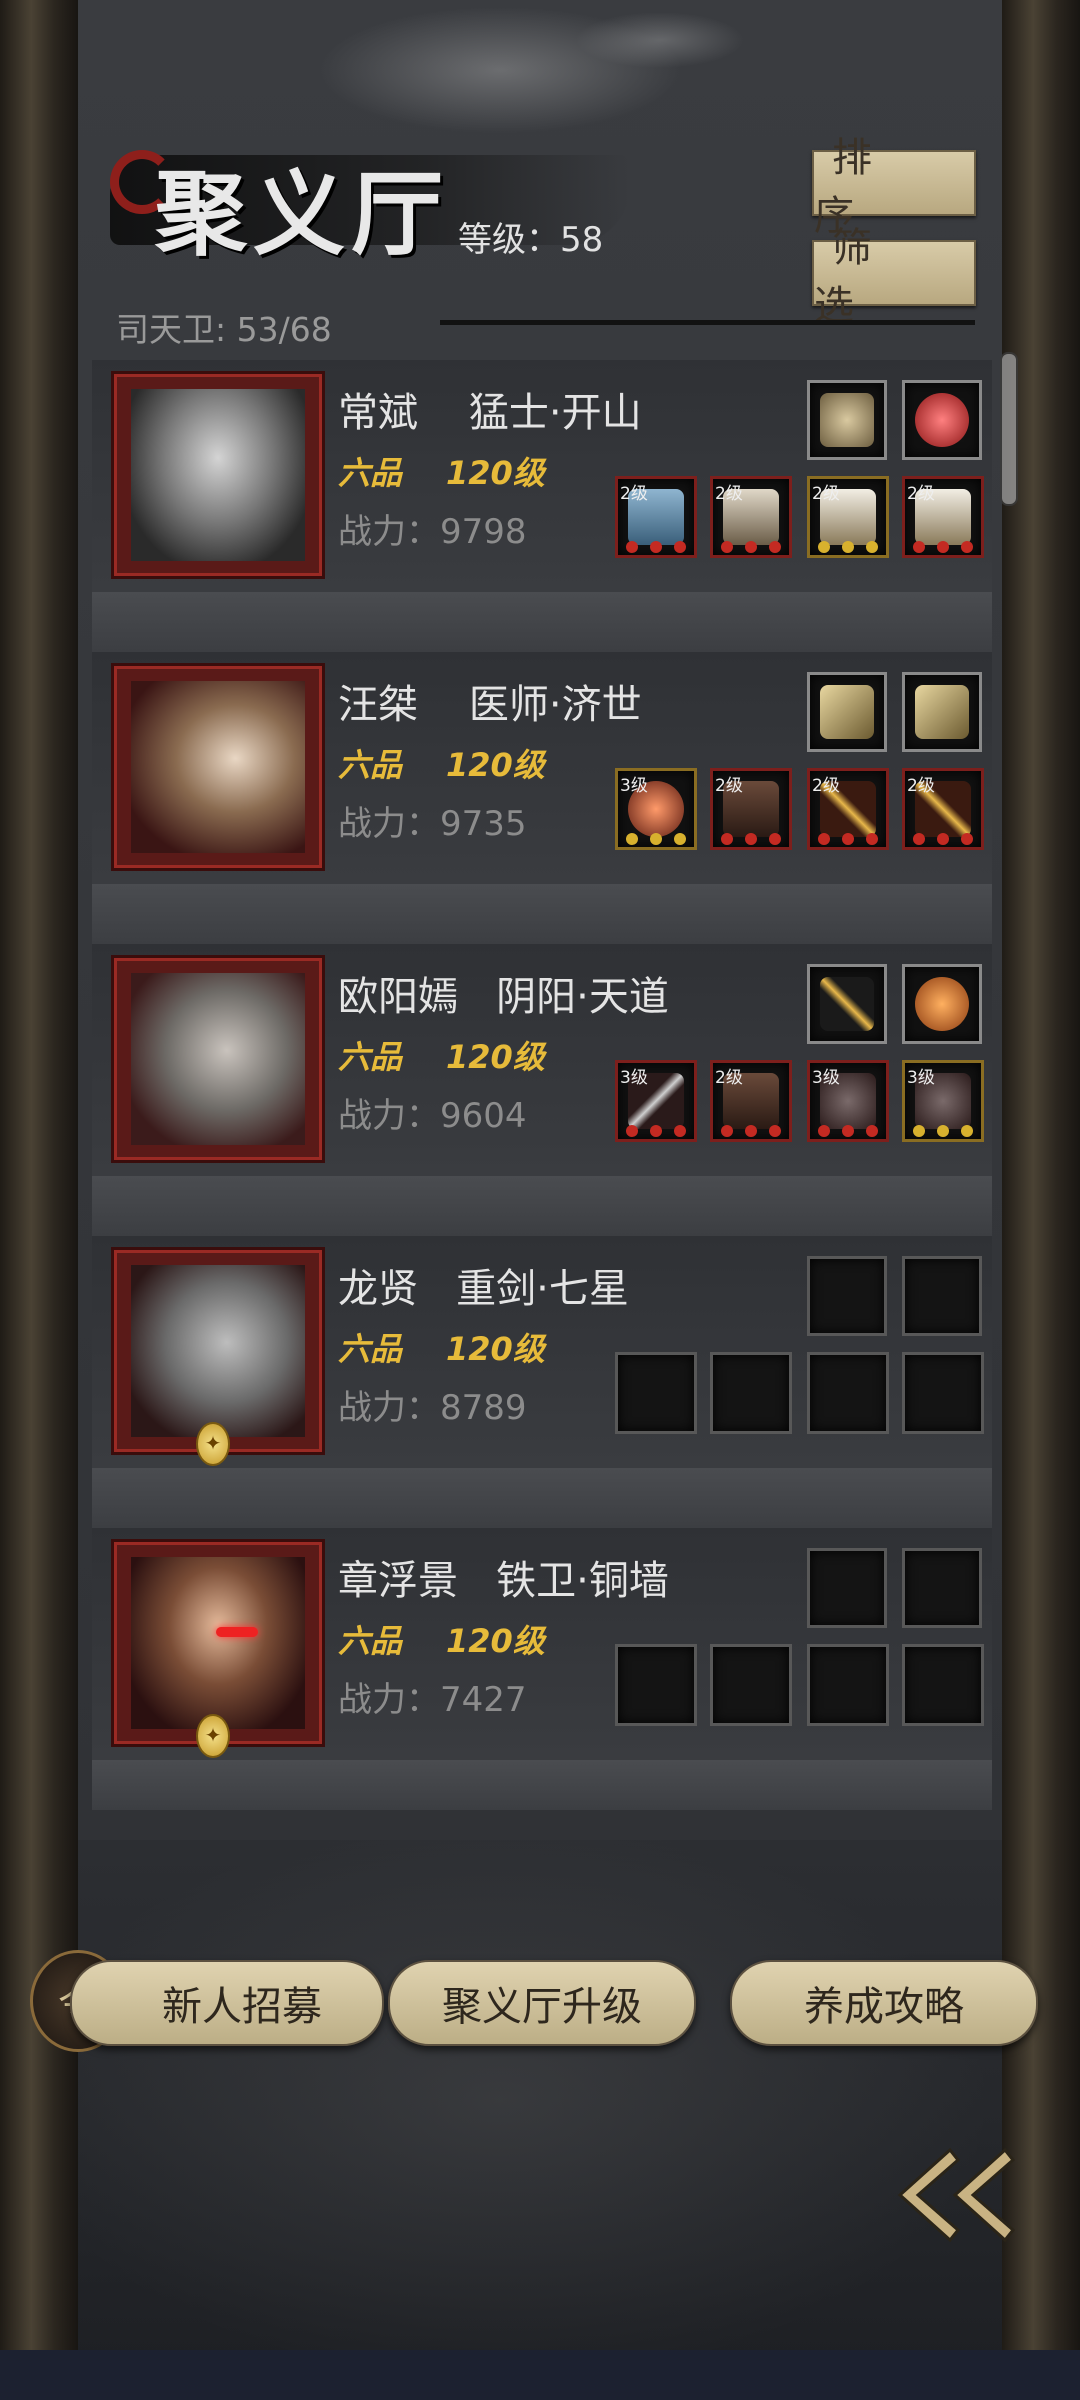  What do you see at coordinates (847, 420) in the screenshot?
I see `comb-icon` at bounding box center [847, 420].